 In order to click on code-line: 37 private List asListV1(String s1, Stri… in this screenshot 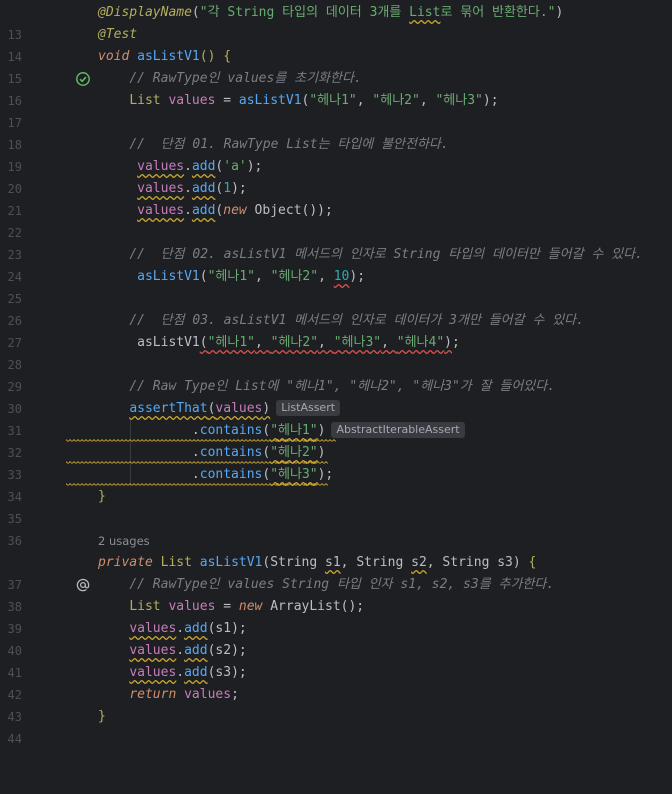, I will do `click(336, 572)`.